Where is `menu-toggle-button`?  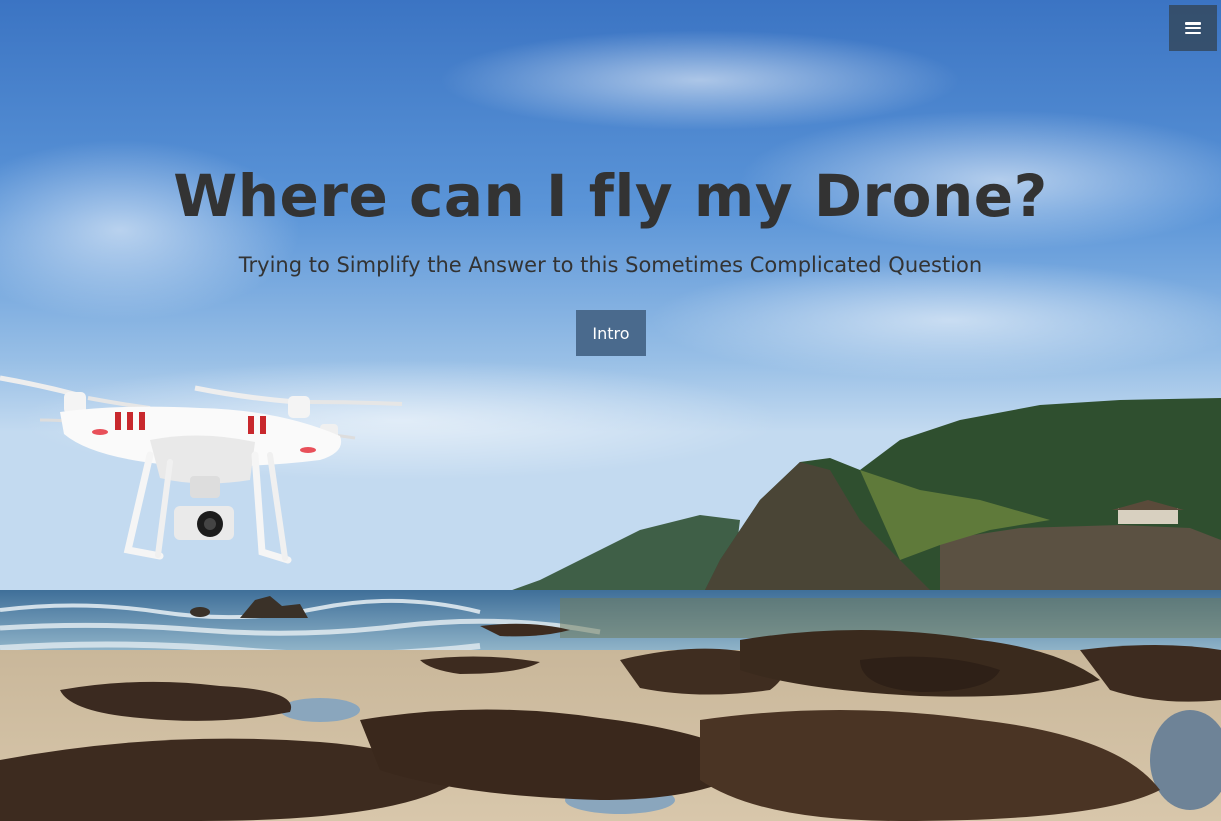
menu-toggle-button is located at coordinates (1193, 28).